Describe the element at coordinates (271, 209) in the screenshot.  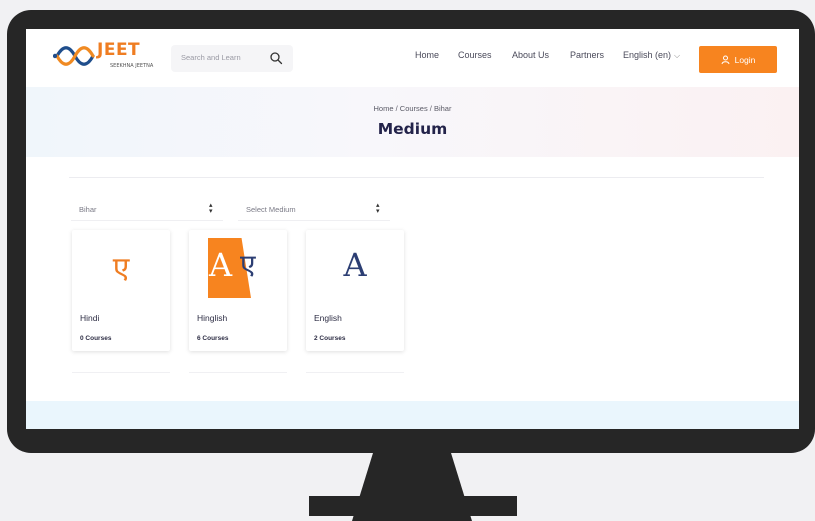
I see `medium-select-value: Select Medium` at that location.